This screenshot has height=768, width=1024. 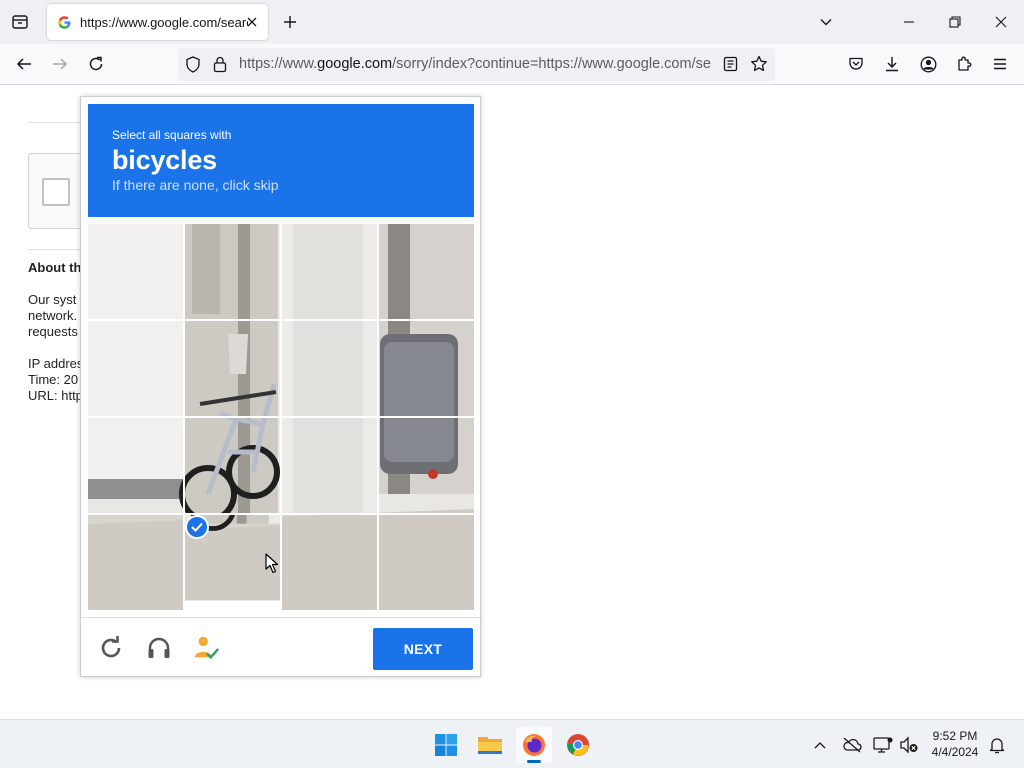 I want to click on chrome-taskbar-button, so click(x=578, y=745).